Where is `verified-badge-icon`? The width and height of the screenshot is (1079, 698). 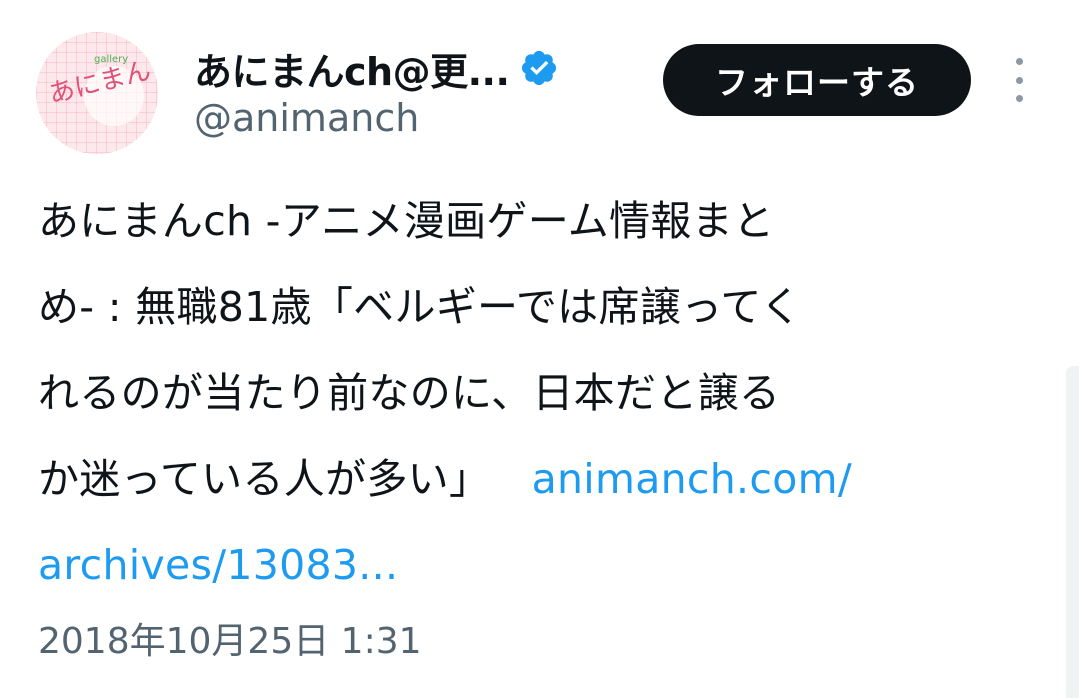
verified-badge-icon is located at coordinates (539, 68).